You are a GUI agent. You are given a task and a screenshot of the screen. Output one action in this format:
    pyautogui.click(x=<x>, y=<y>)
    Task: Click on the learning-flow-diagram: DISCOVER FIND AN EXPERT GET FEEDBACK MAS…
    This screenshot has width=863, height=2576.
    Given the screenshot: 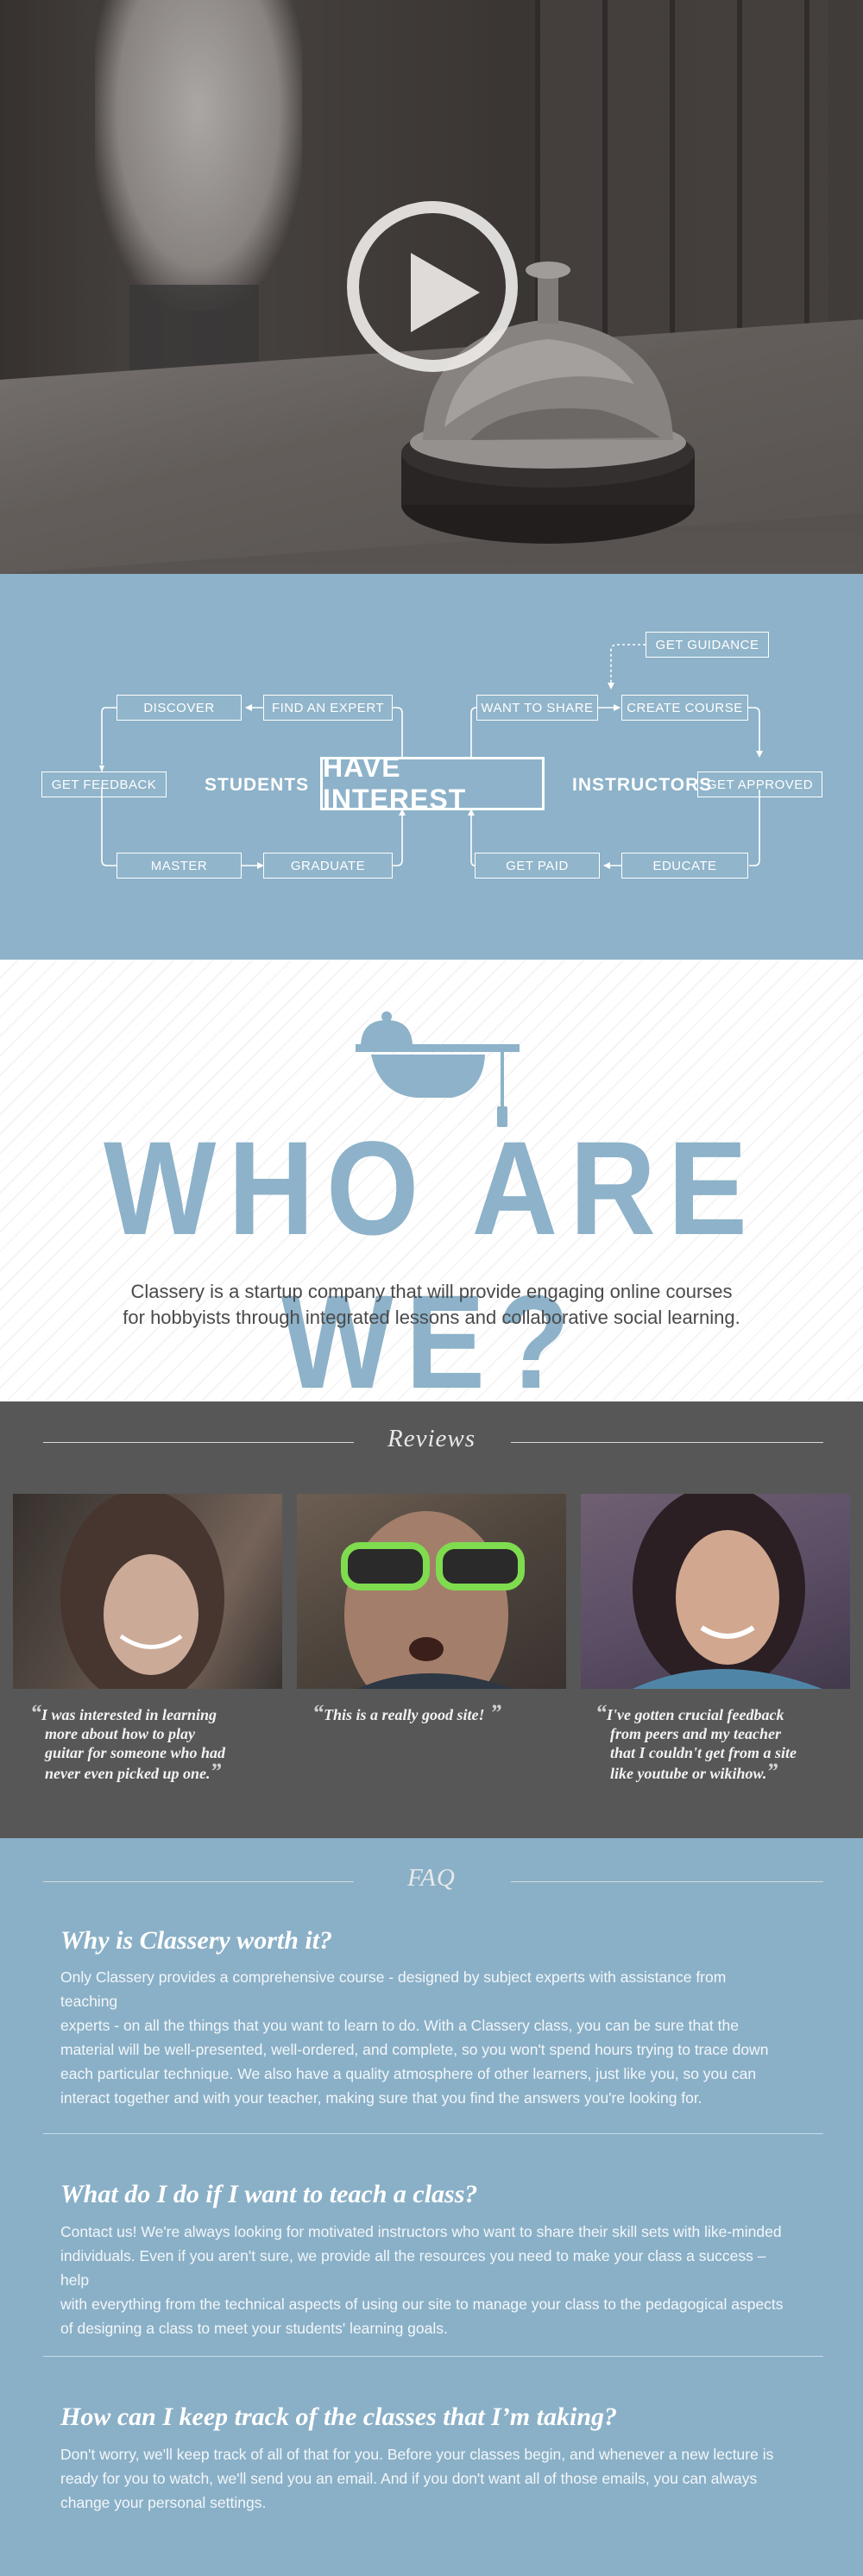 What is the action you would take?
    pyautogui.click(x=431, y=767)
    